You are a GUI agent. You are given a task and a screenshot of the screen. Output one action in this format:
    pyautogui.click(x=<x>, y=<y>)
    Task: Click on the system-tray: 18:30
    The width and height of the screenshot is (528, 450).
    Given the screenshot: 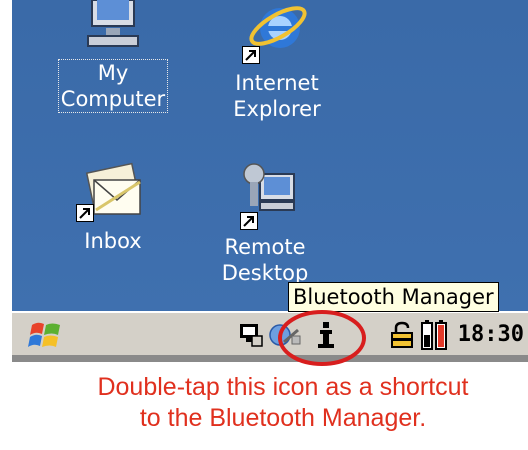 What is the action you would take?
    pyautogui.click(x=370, y=335)
    